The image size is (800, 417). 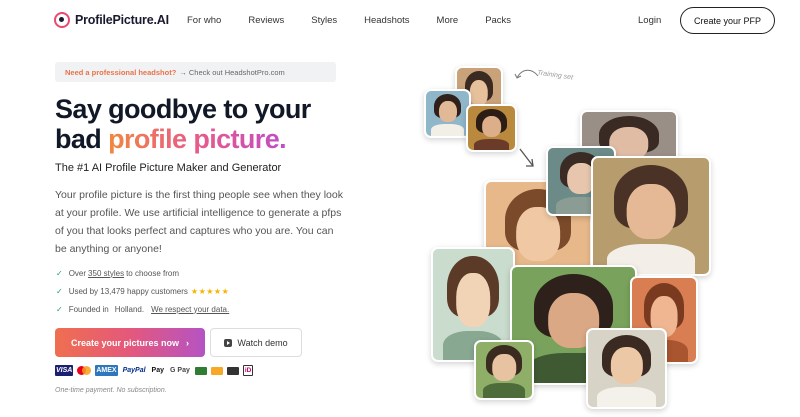 I want to click on brand-logo: ProfilePicture.AI, so click(x=111, y=20).